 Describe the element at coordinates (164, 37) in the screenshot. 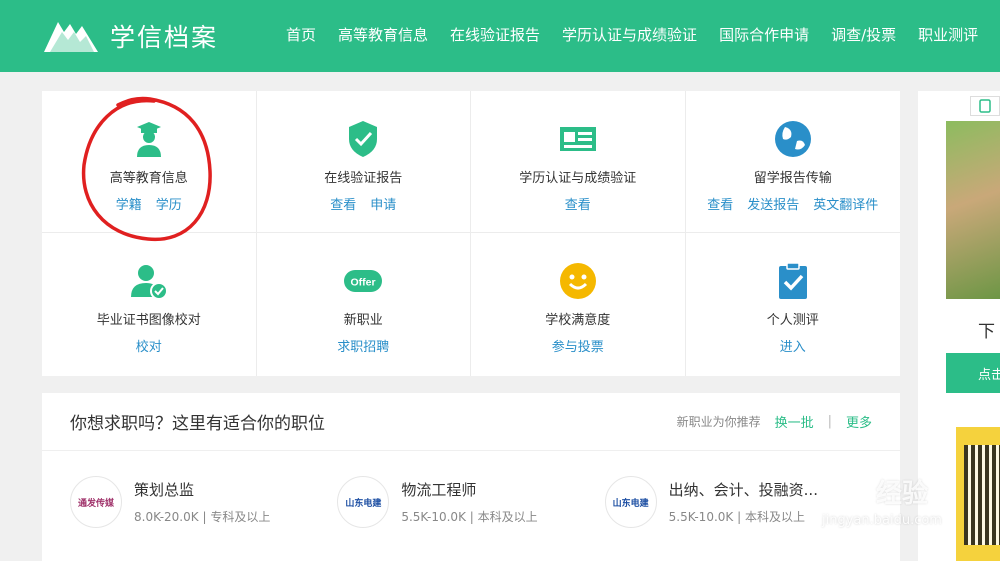

I see `site-name: 学信档案` at that location.